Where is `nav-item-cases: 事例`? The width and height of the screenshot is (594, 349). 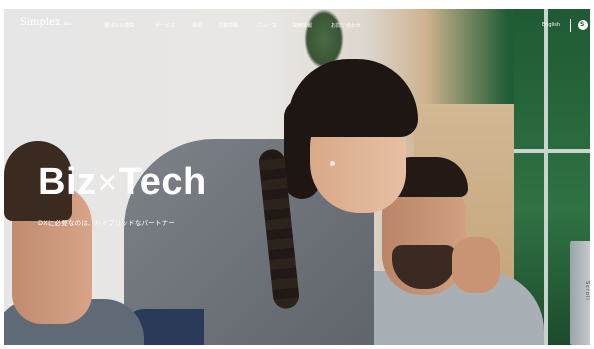 nav-item-cases: 事例 is located at coordinates (197, 25).